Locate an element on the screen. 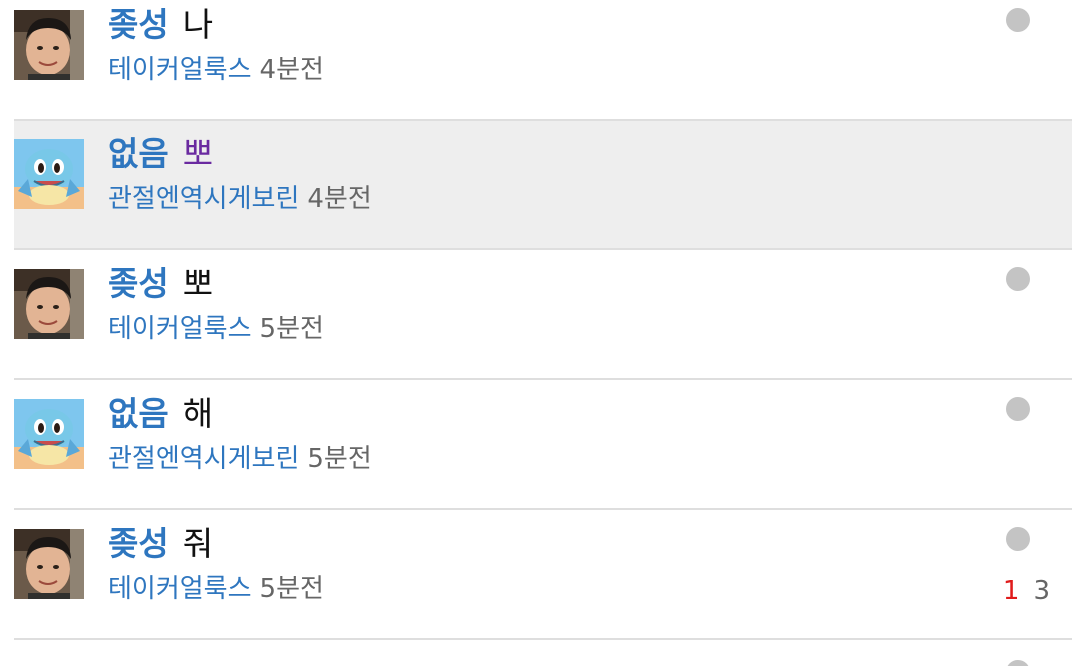  post-title-line: 좆성 줘 is located at coordinates (160, 544).